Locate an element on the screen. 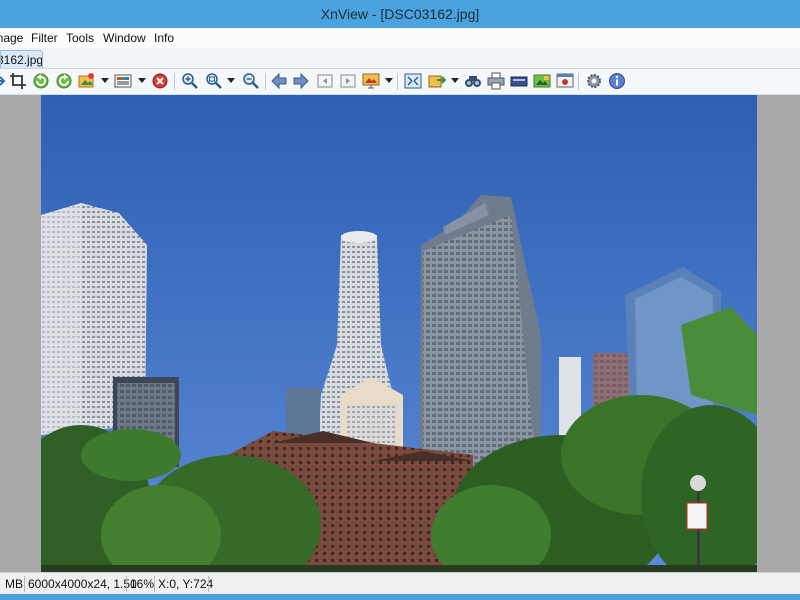  crop-icon is located at coordinates (18, 81).